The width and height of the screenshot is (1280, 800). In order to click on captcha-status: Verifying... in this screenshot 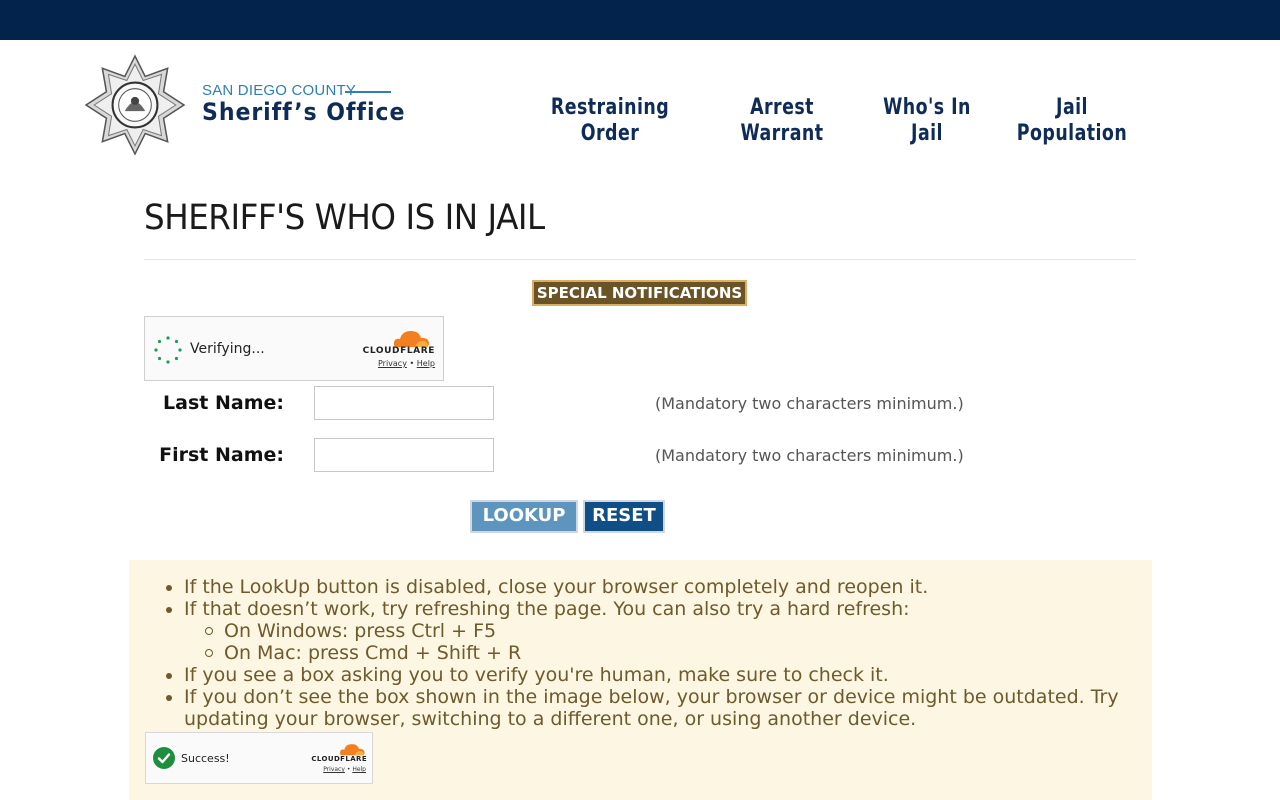, I will do `click(227, 349)`.